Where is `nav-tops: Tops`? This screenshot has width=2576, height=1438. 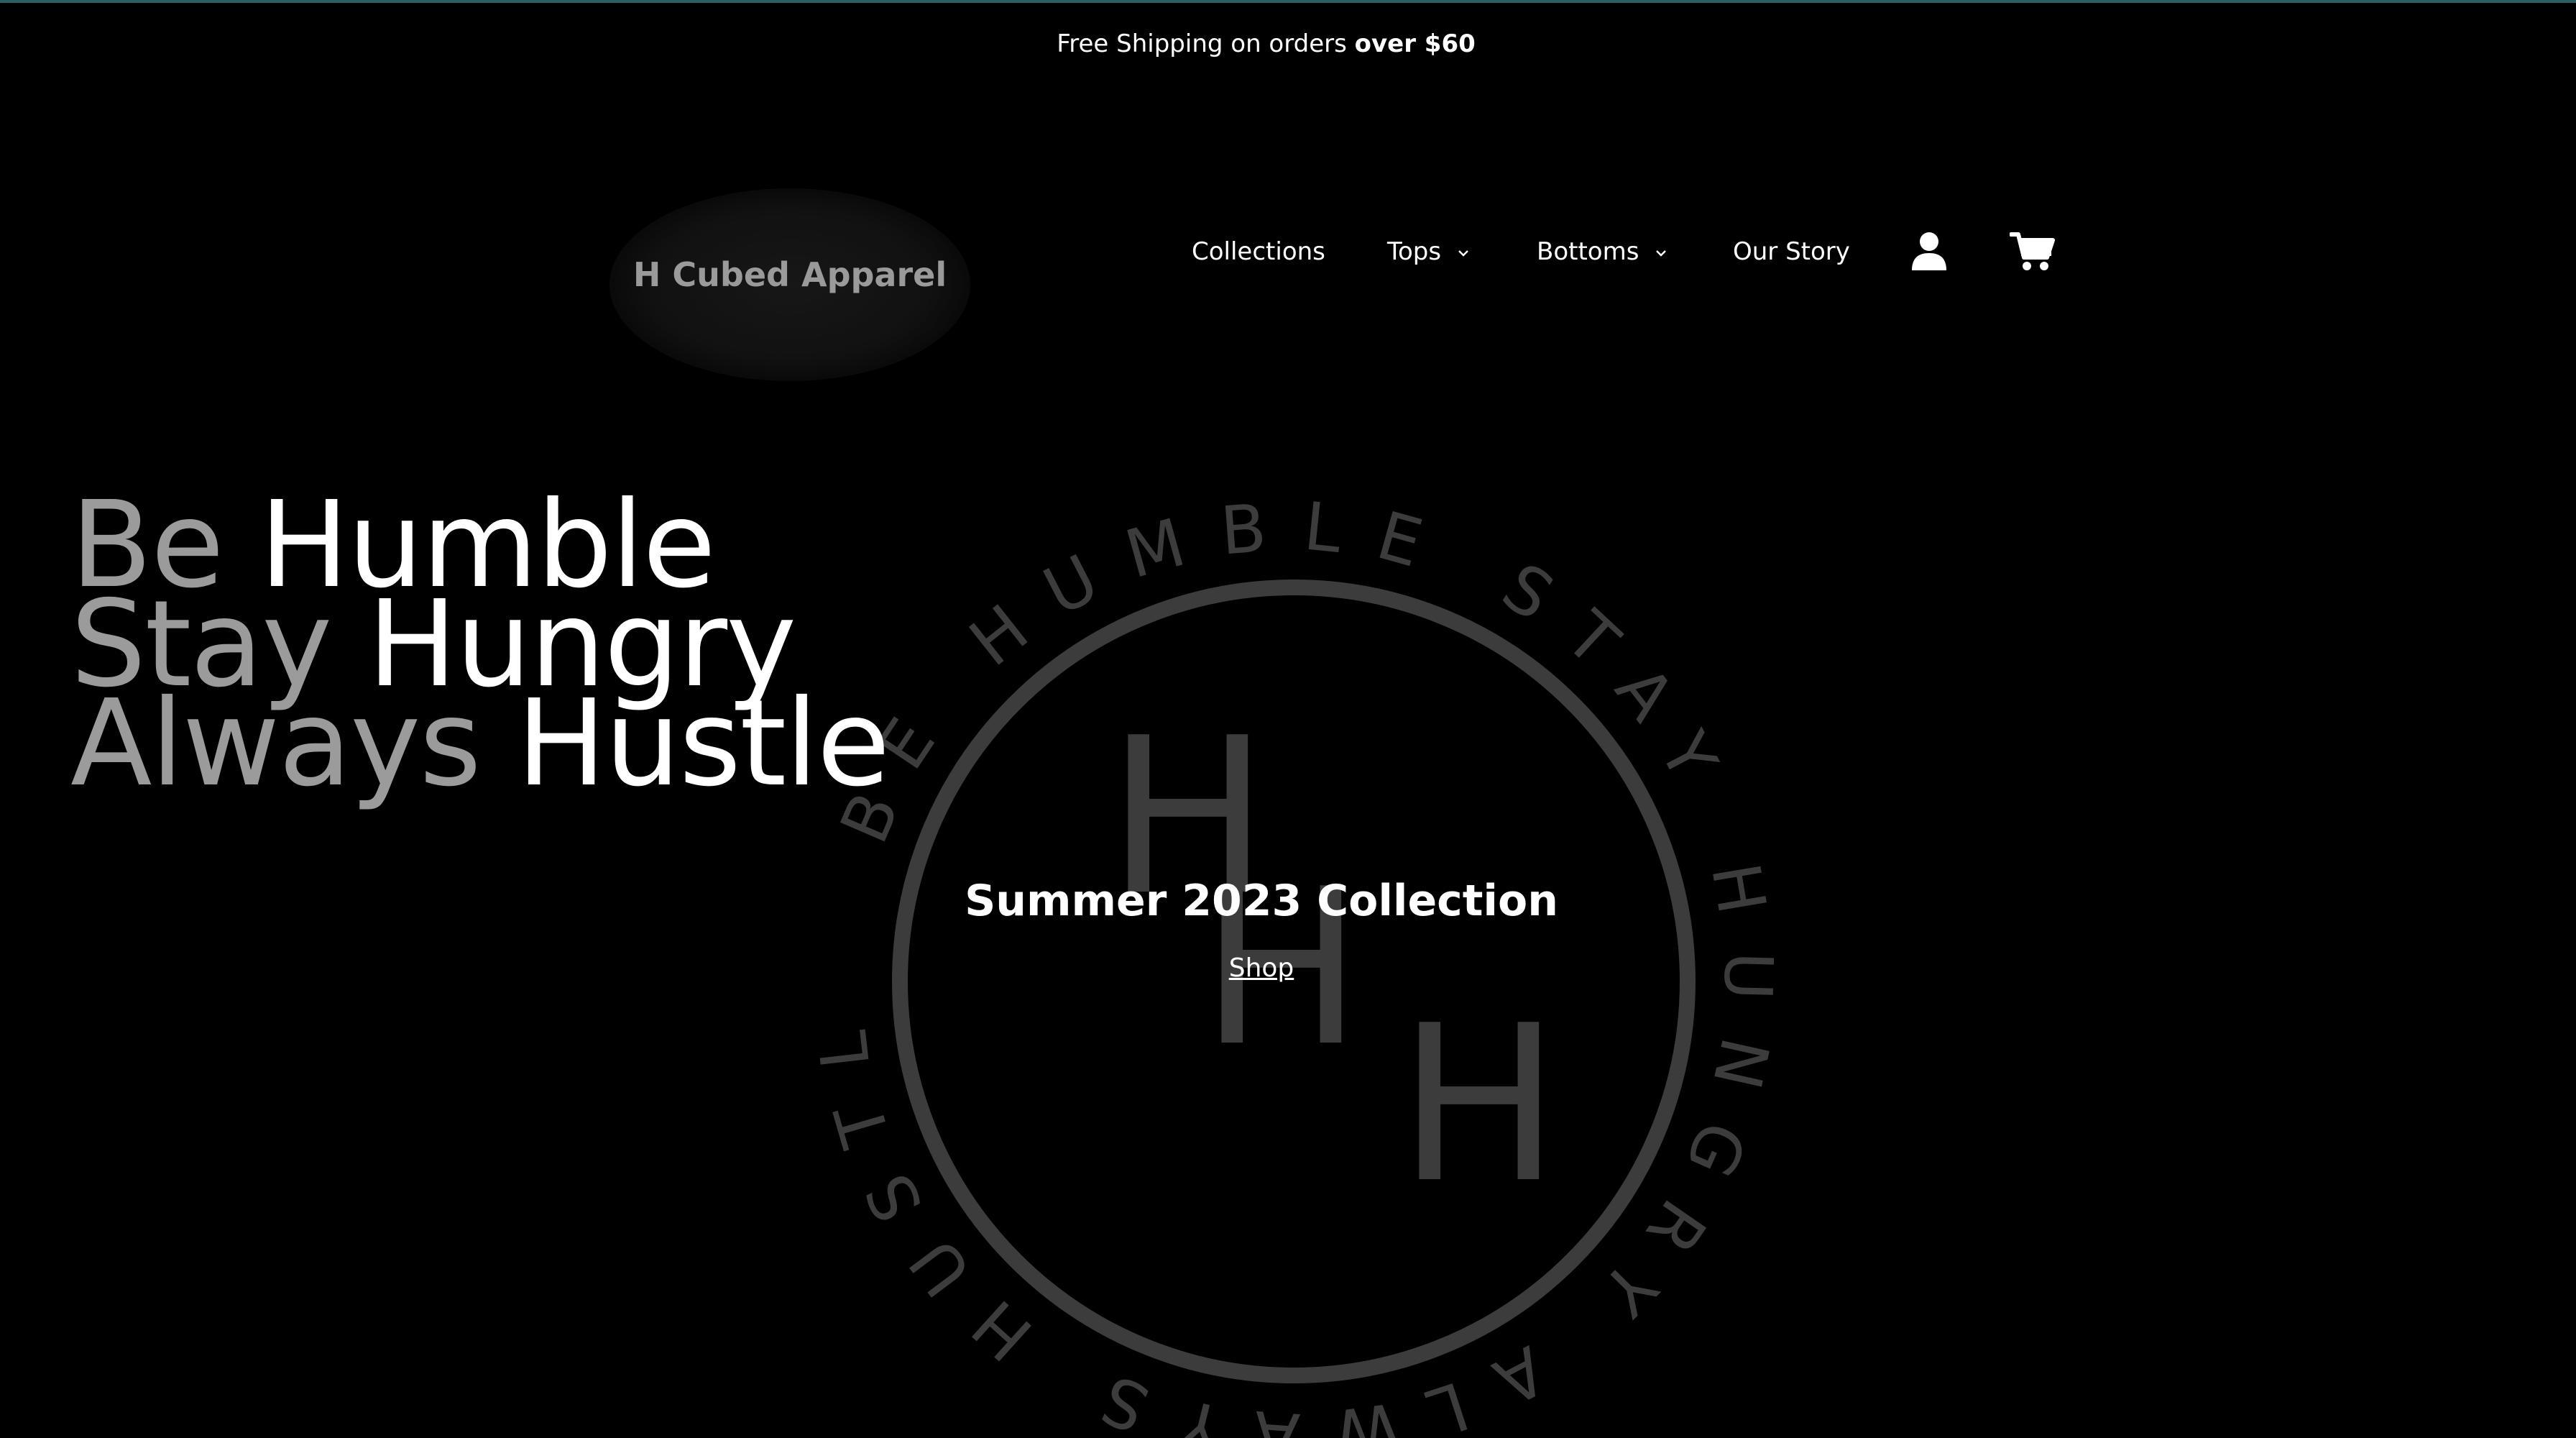
nav-tops: Tops is located at coordinates (1428, 251).